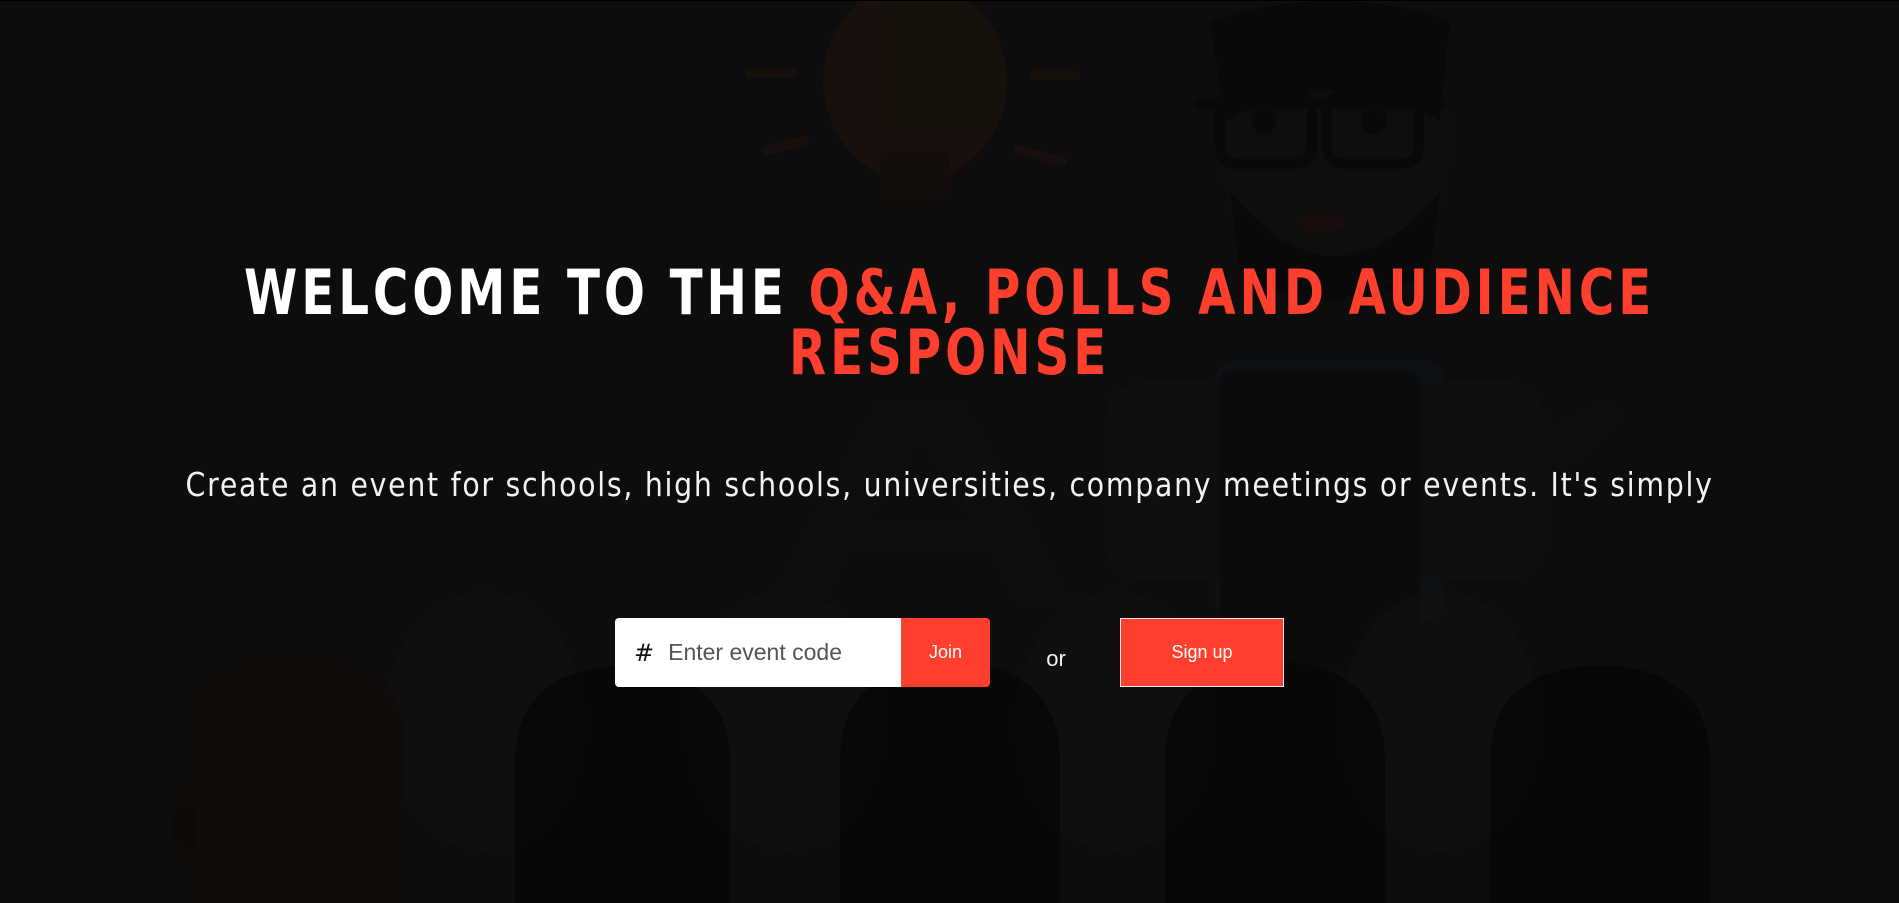 This screenshot has height=903, width=1899. Describe the element at coordinates (526, 292) in the screenshot. I see `title-main: WELCOME TO THE` at that location.